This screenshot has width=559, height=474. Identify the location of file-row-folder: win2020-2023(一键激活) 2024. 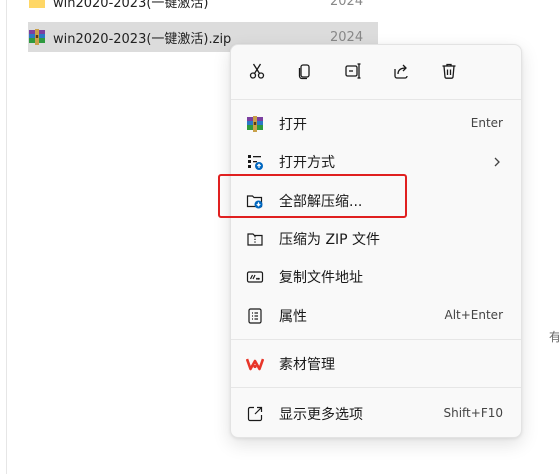
(203, 8).